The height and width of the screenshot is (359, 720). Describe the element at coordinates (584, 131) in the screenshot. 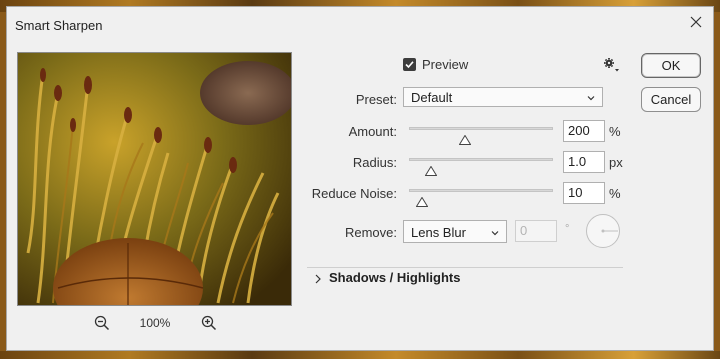

I see `amount-input: 200` at that location.